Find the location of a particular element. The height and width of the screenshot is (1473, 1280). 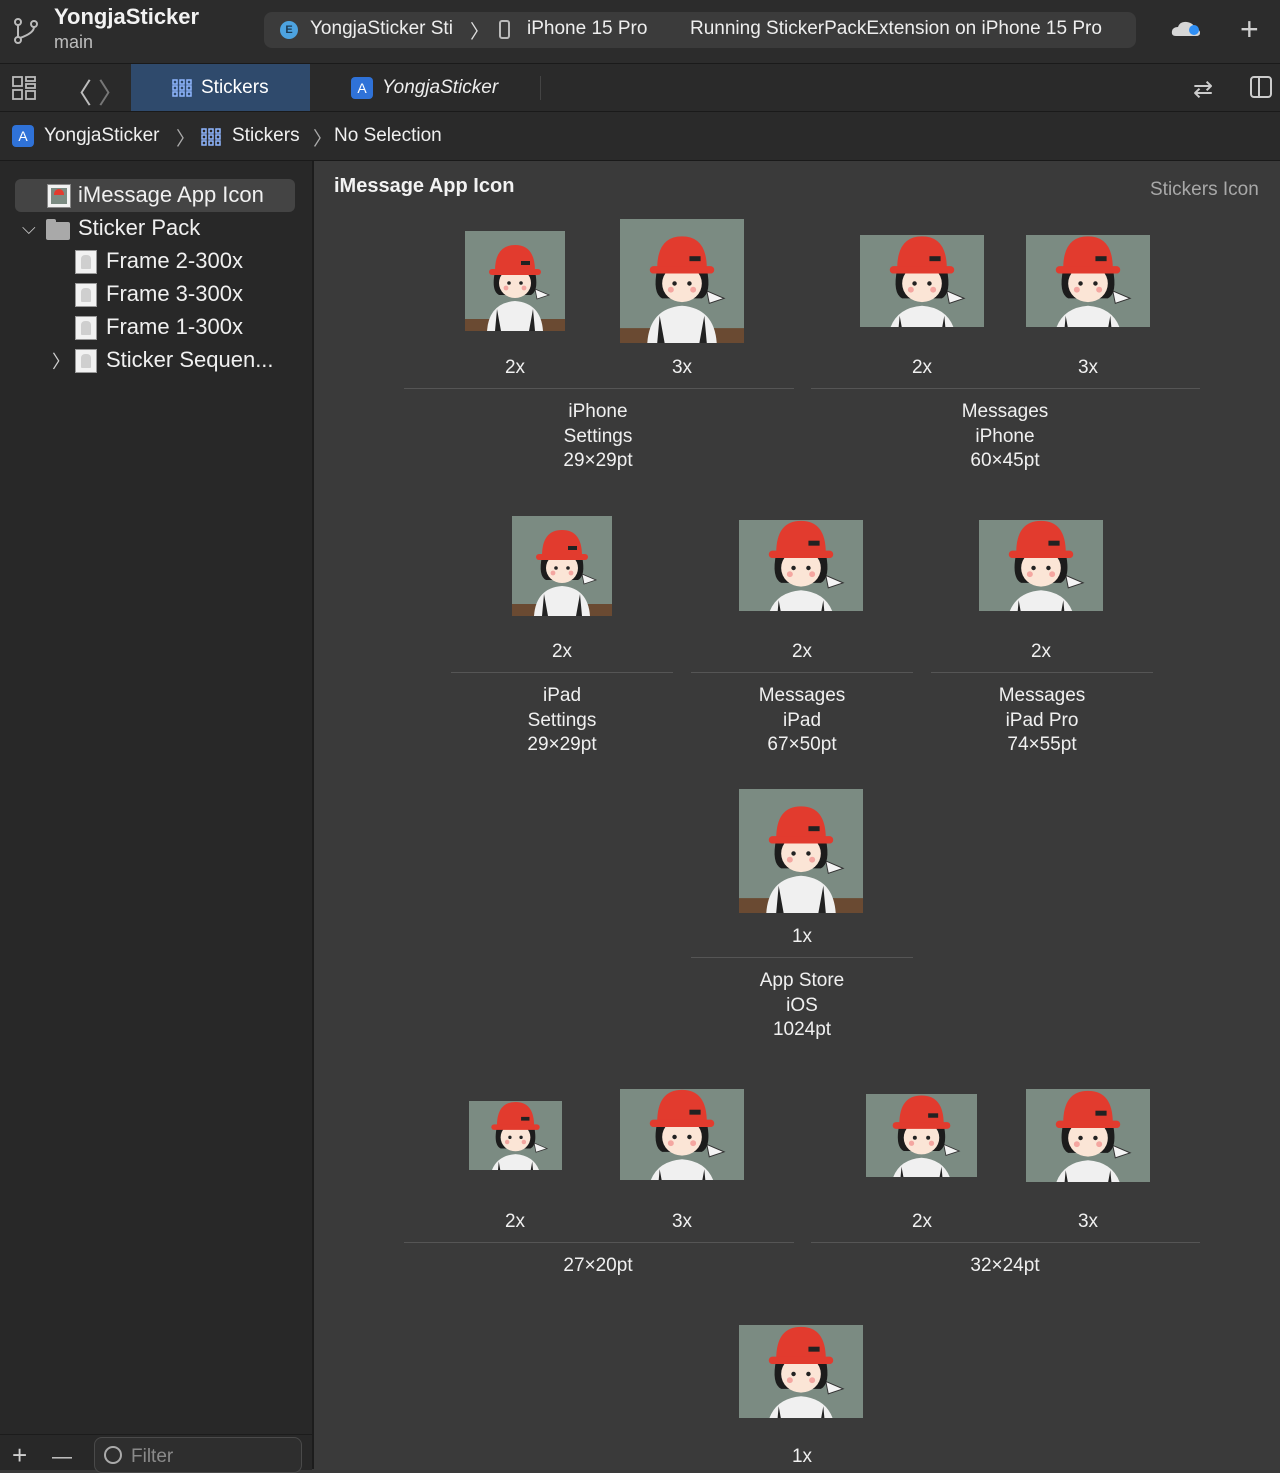

group-label-line: App Store is located at coordinates (802, 980).